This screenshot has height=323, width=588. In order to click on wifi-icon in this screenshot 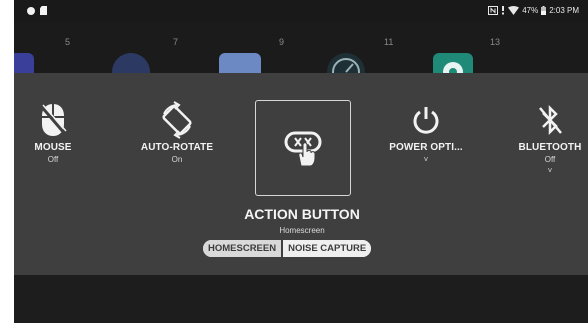, I will do `click(514, 10)`.